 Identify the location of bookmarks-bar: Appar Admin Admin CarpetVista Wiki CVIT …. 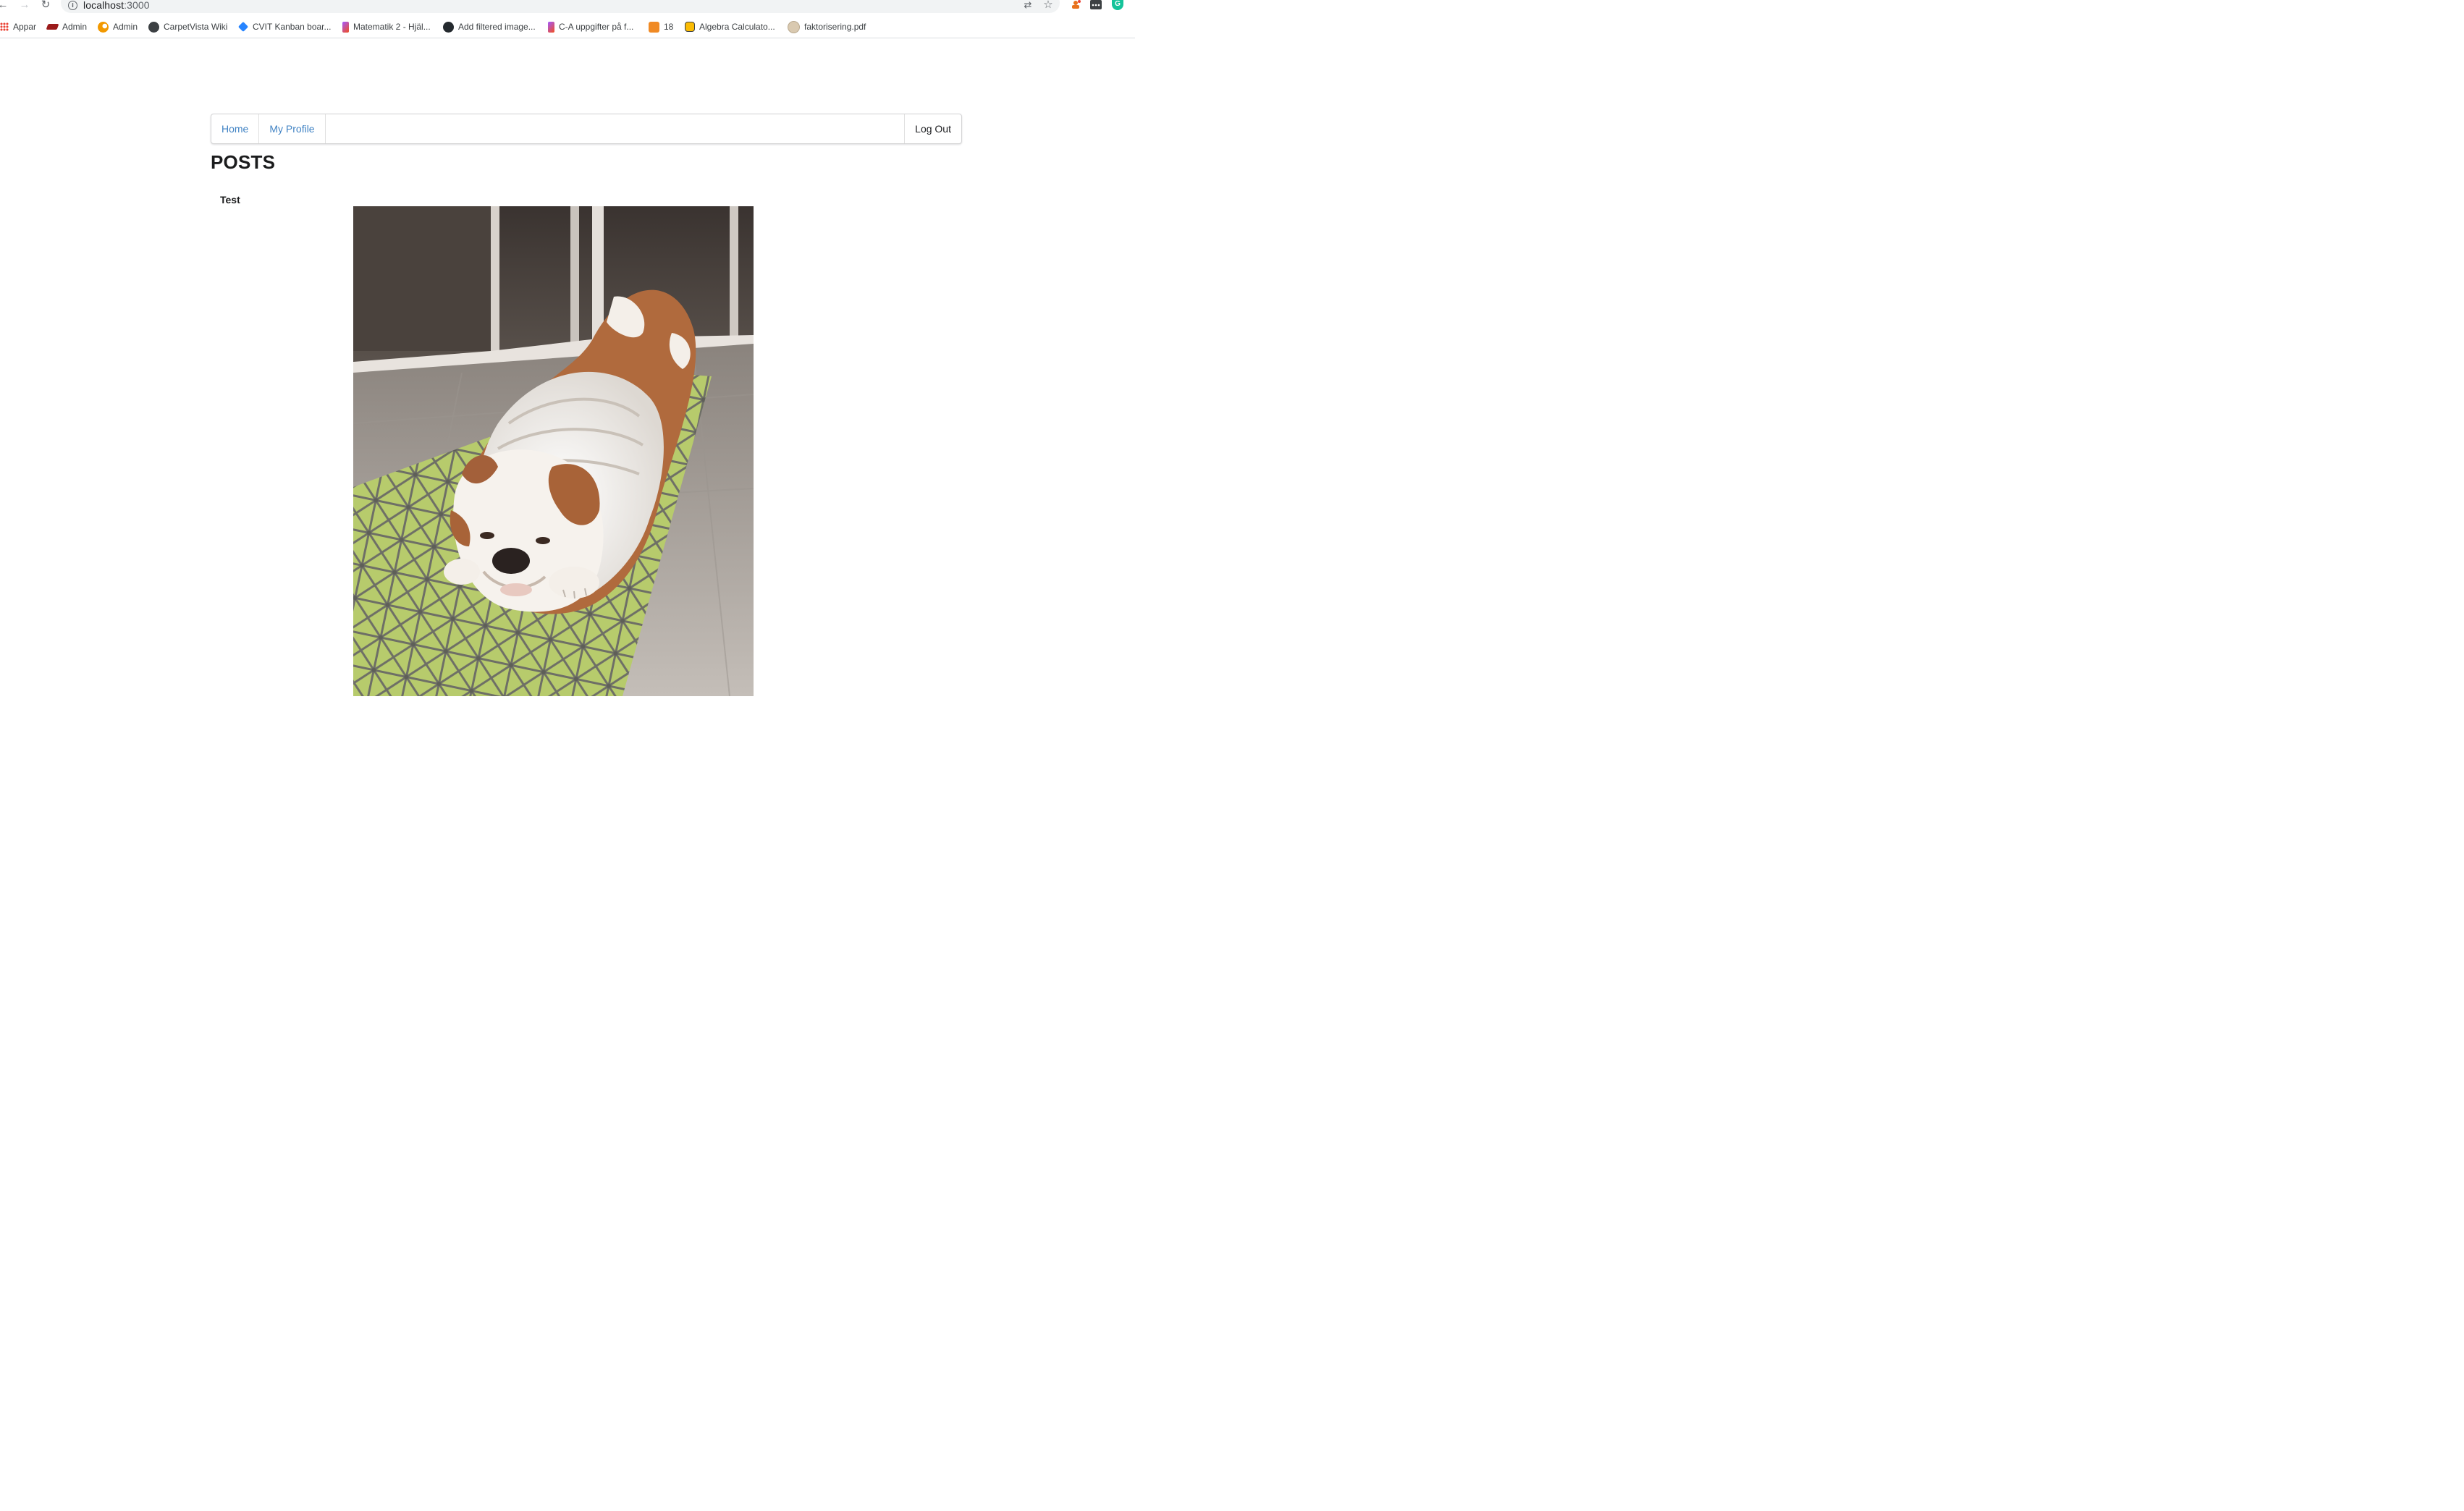
(567, 27).